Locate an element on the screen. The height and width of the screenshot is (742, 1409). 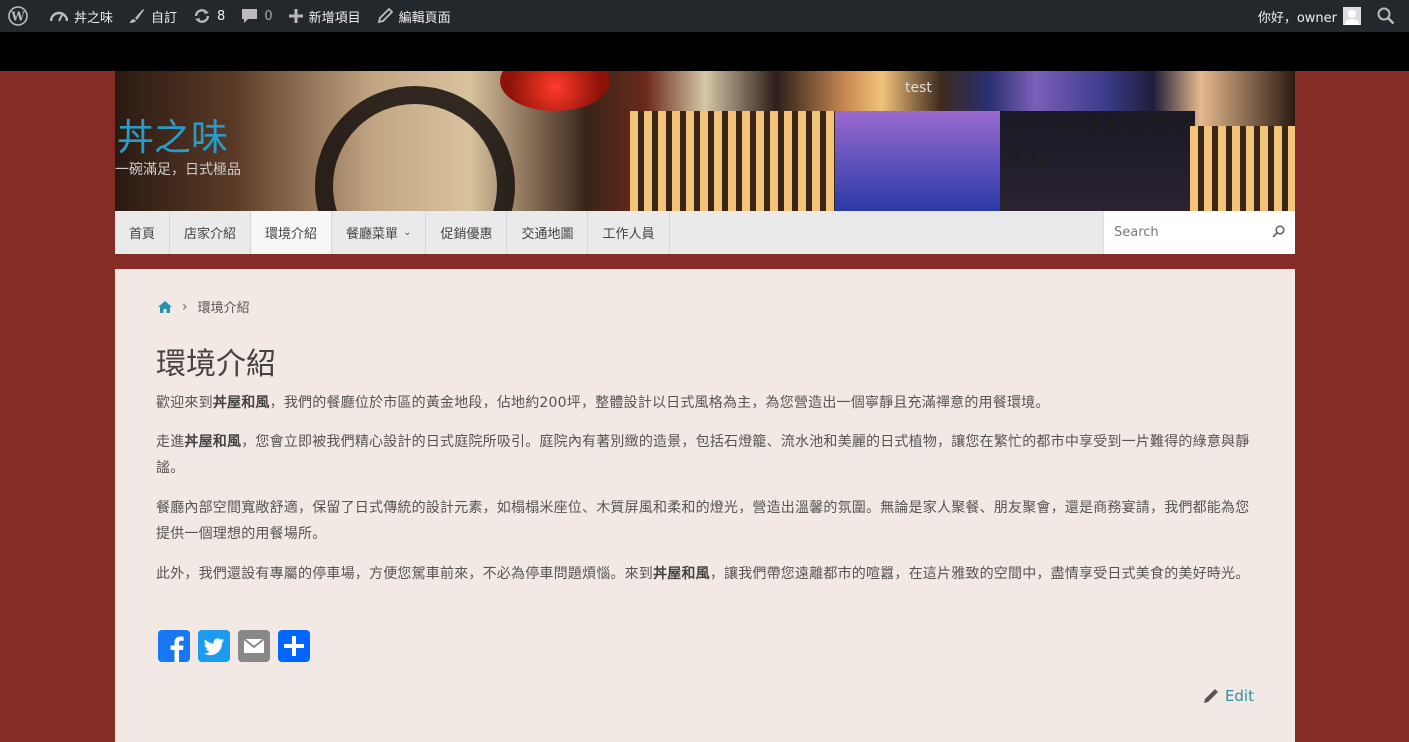
nav-item-label: 環境介紹 is located at coordinates (291, 234).